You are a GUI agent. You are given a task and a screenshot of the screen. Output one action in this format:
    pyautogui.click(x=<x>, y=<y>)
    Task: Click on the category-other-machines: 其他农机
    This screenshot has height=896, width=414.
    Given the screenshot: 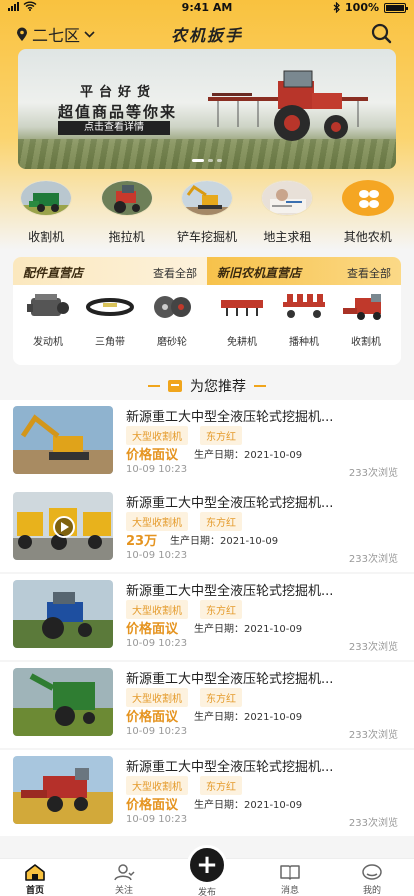 What is the action you would take?
    pyautogui.click(x=368, y=215)
    